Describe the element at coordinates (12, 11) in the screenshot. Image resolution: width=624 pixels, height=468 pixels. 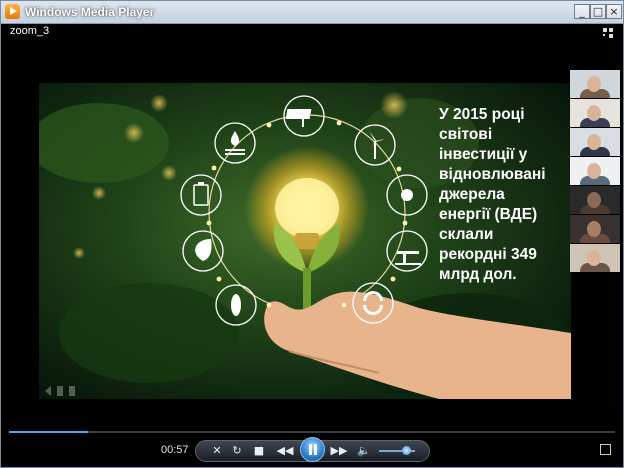
I see `media-player-app-icon` at that location.